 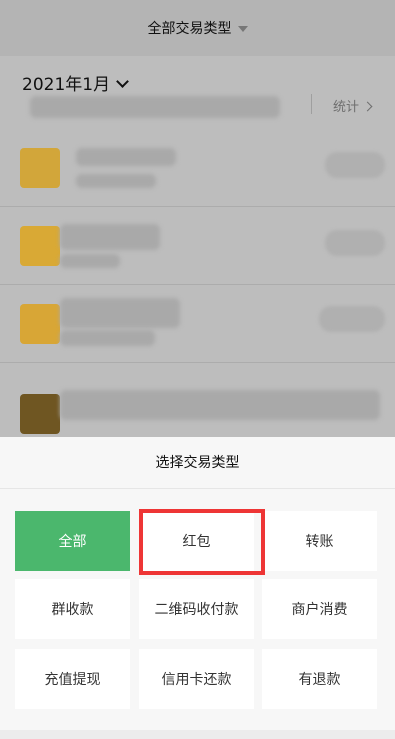 What do you see at coordinates (72, 679) in the screenshot?
I see `option-topup-withdraw: 充值提现` at bounding box center [72, 679].